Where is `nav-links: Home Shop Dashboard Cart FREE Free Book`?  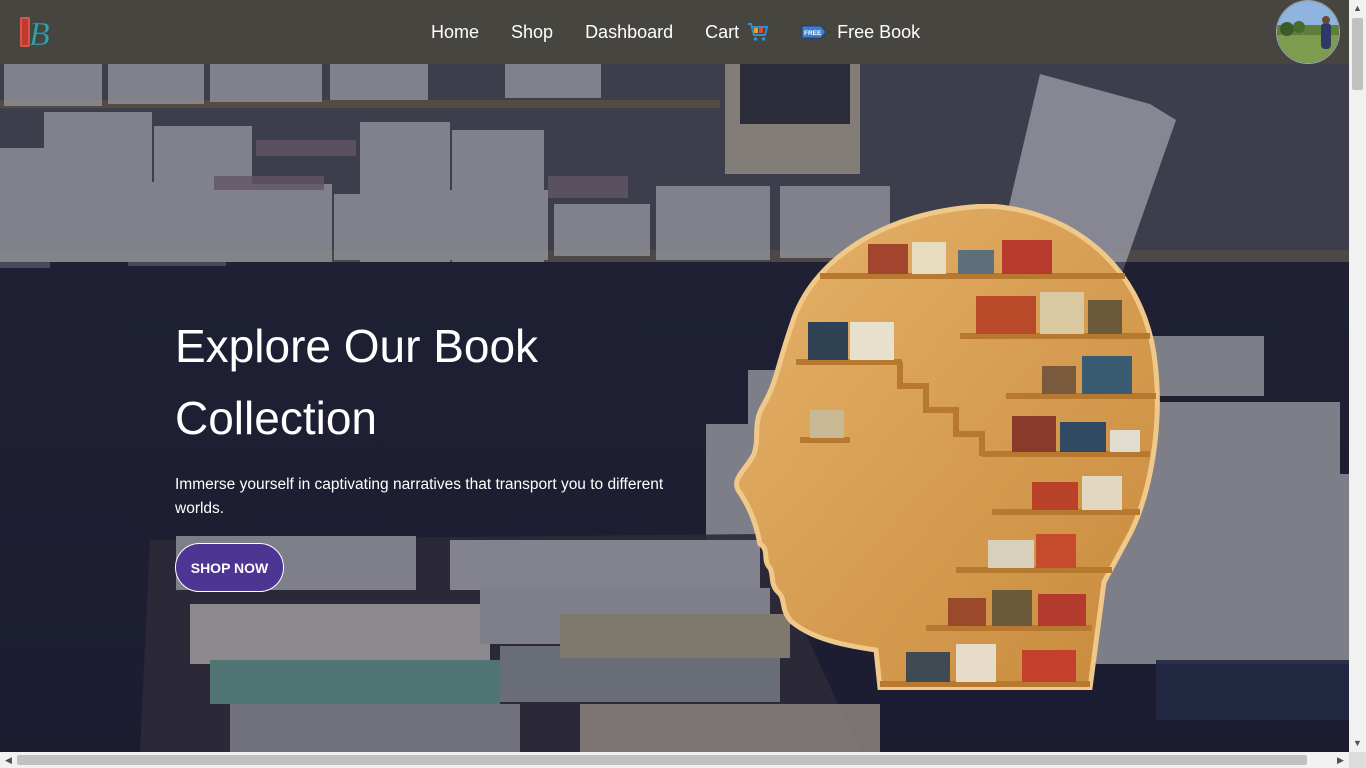 nav-links: Home Shop Dashboard Cart FREE Free Book is located at coordinates (691, 32).